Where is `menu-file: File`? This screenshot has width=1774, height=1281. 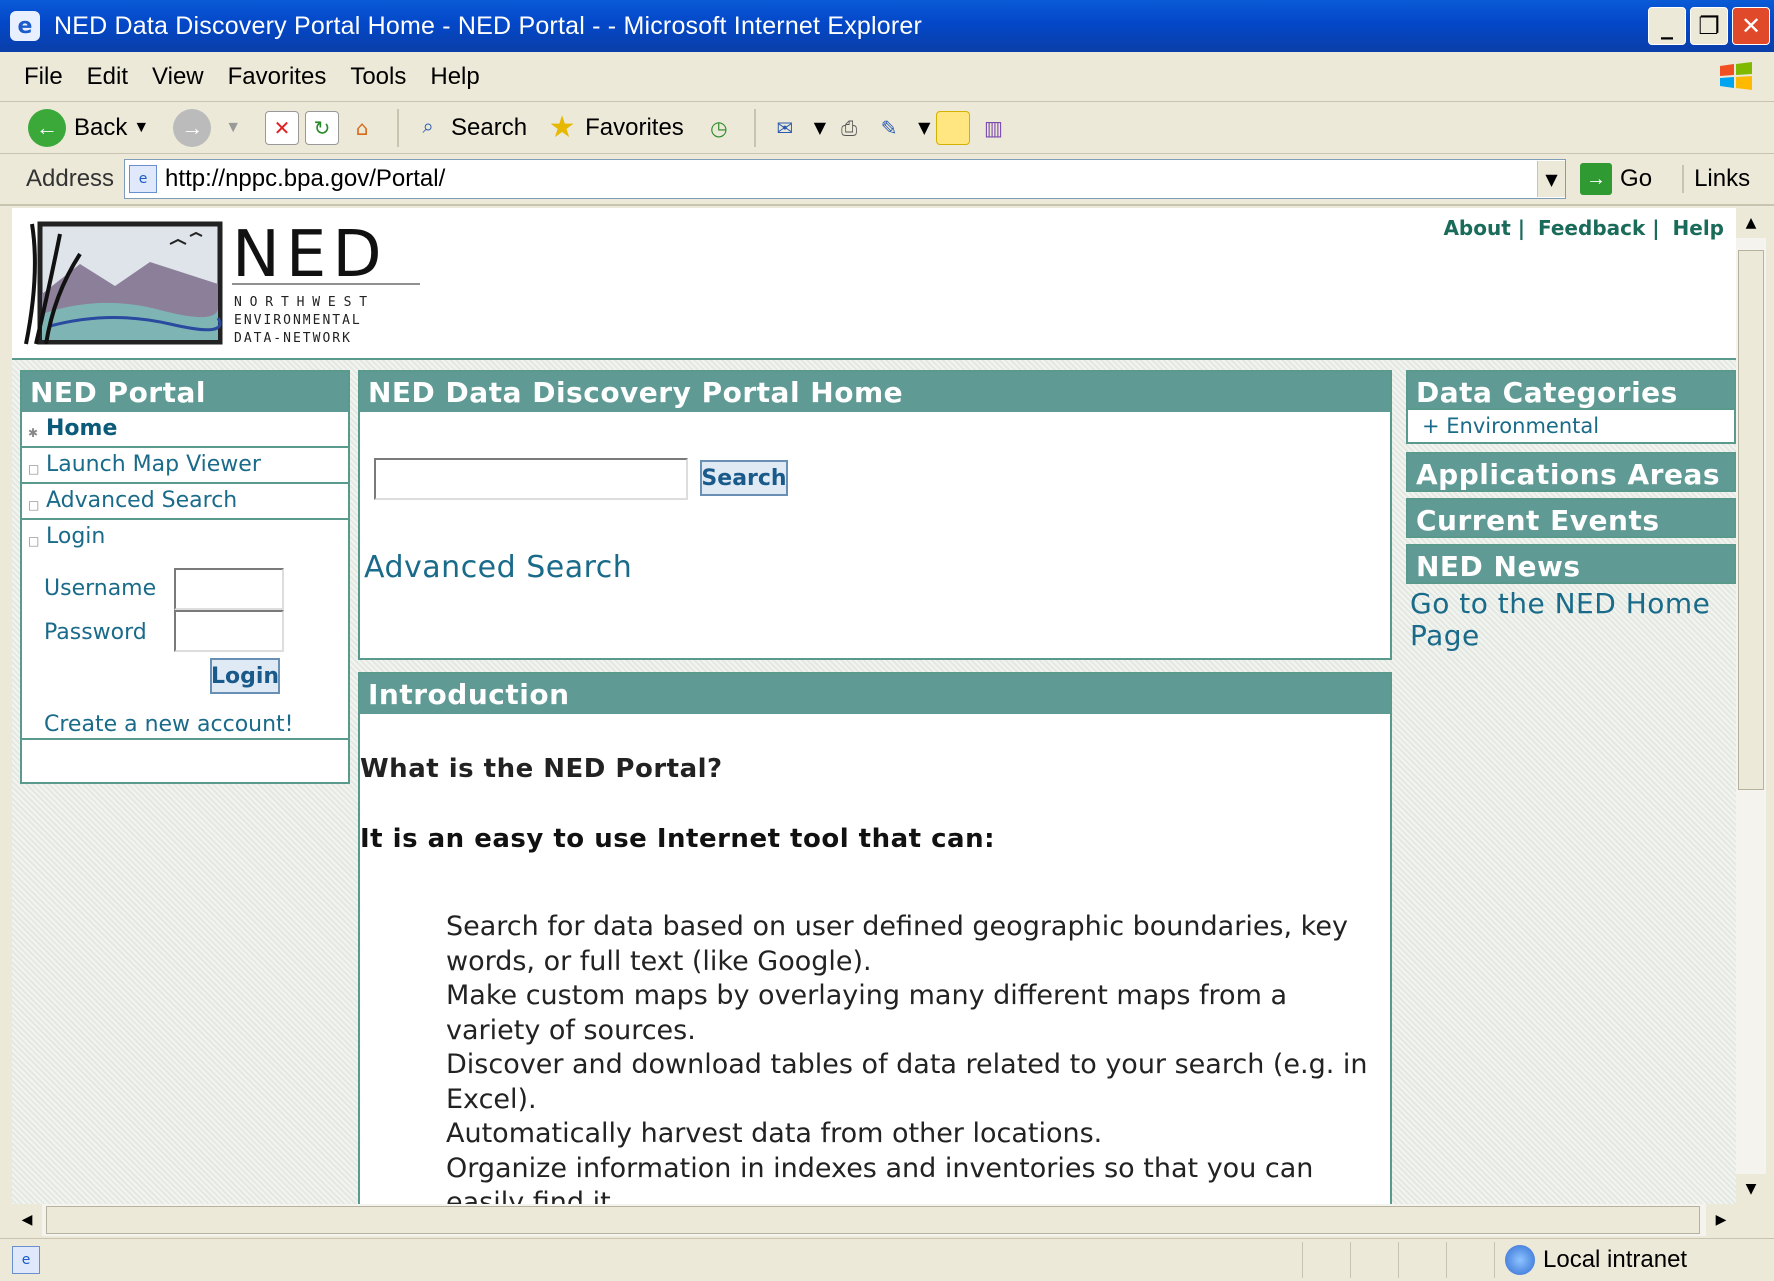 menu-file: File is located at coordinates (43, 77).